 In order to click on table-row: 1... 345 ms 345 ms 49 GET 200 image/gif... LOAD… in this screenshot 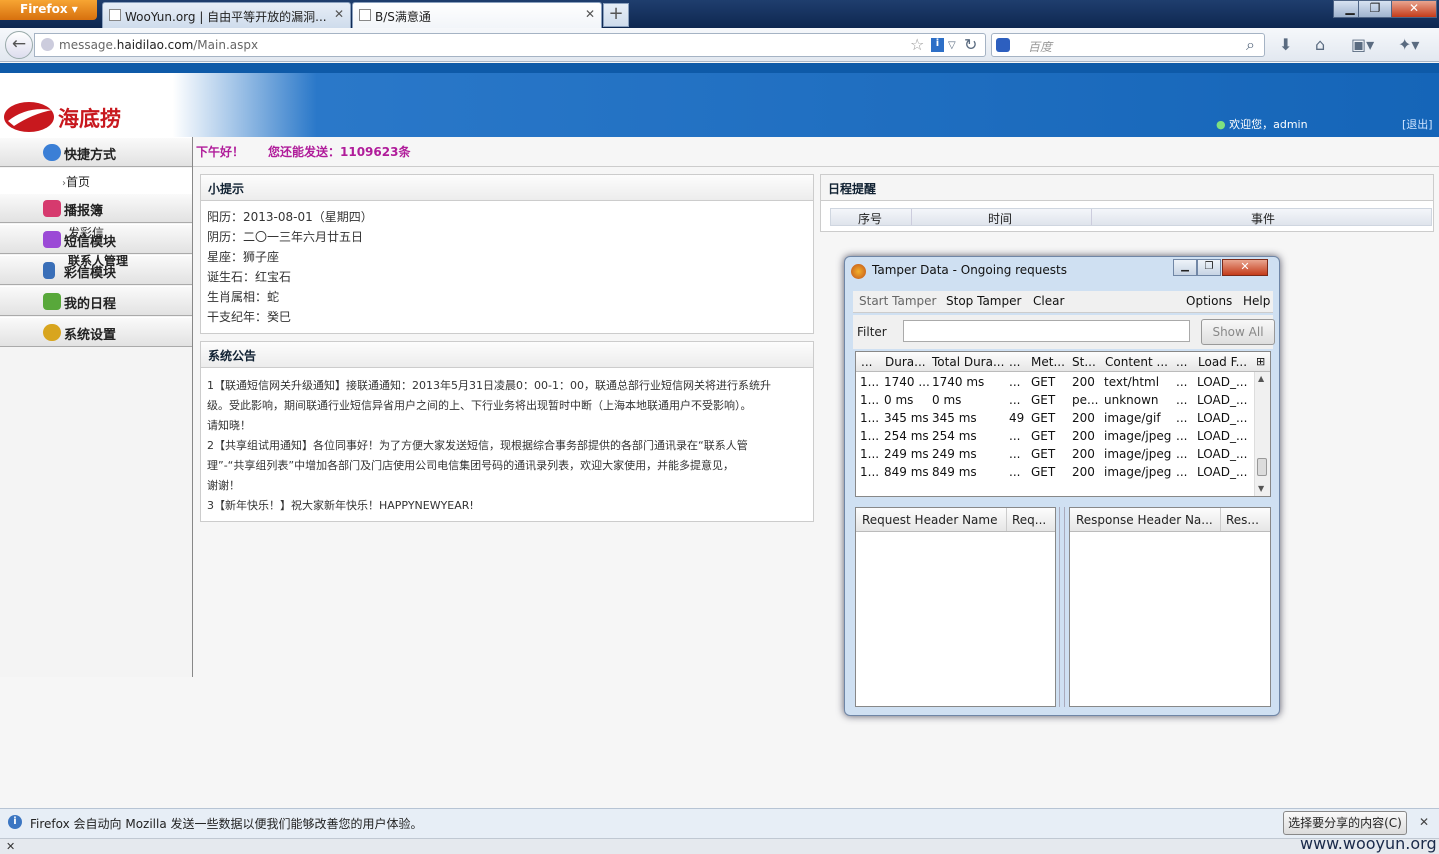, I will do `click(1055, 419)`.